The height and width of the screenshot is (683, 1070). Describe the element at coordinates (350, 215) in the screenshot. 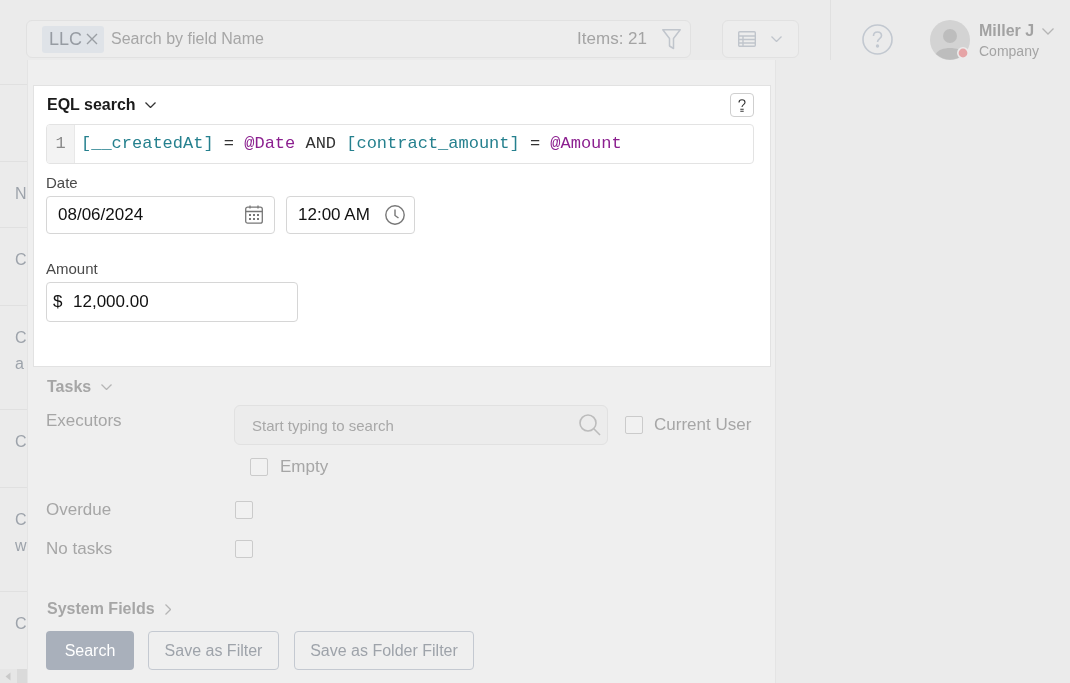

I see `time-field: 12:00 AM` at that location.